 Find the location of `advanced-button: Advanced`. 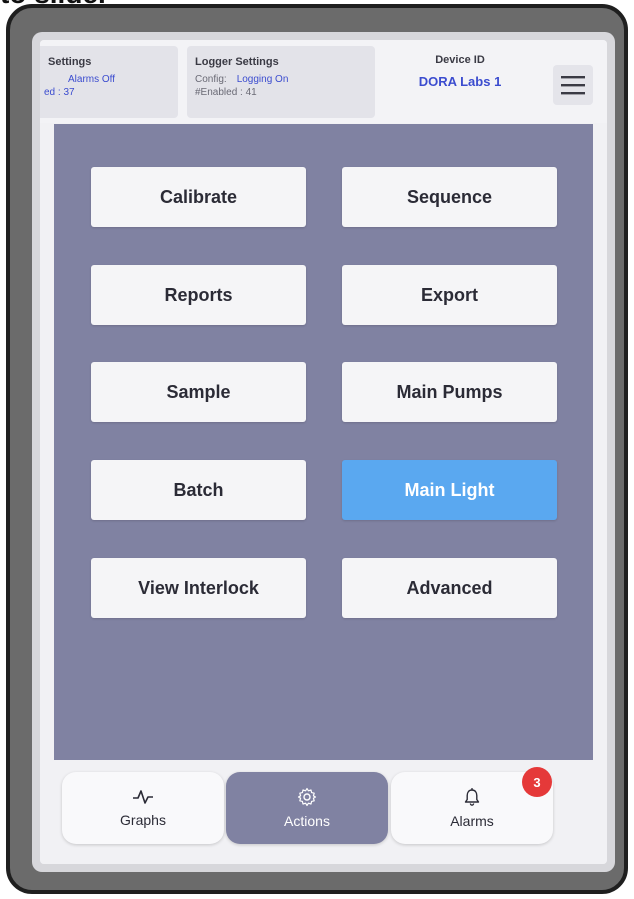

advanced-button: Advanced is located at coordinates (449, 588).